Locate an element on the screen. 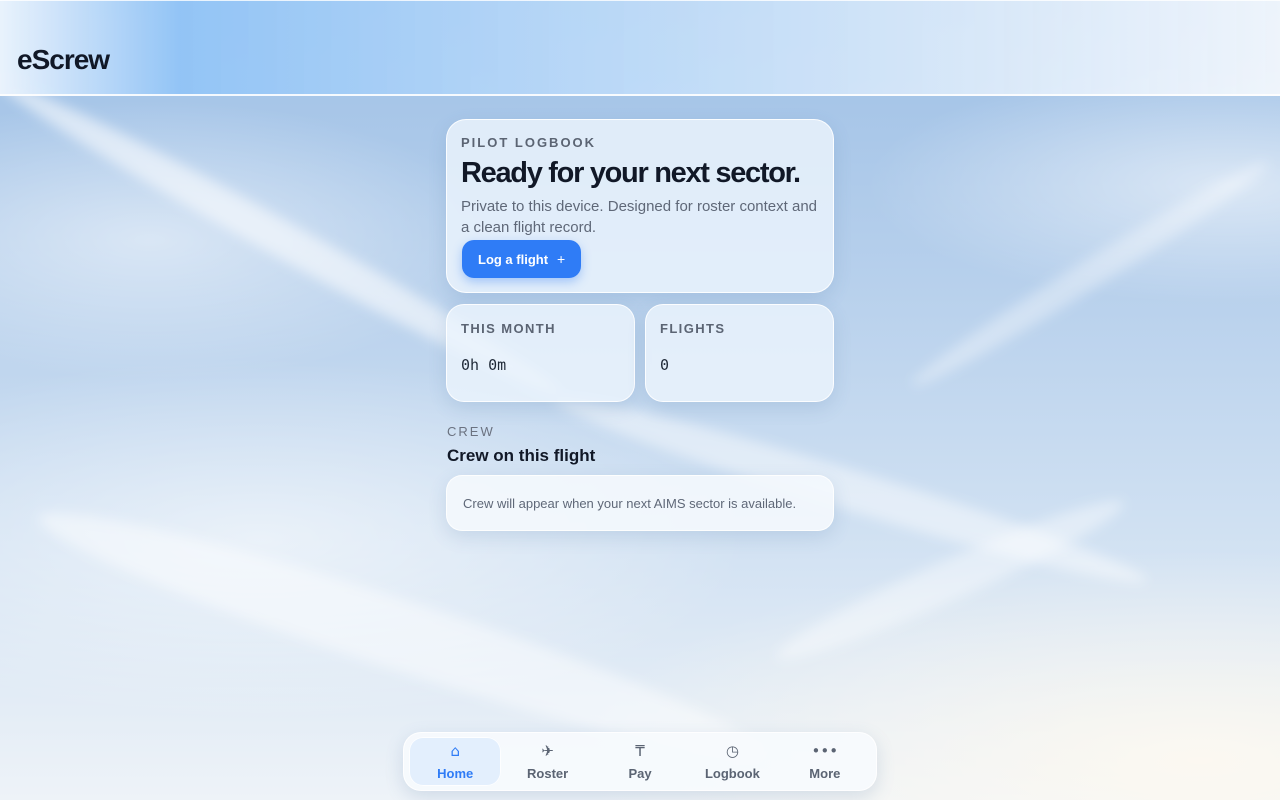  home-icon: ⌂ is located at coordinates (455, 751).